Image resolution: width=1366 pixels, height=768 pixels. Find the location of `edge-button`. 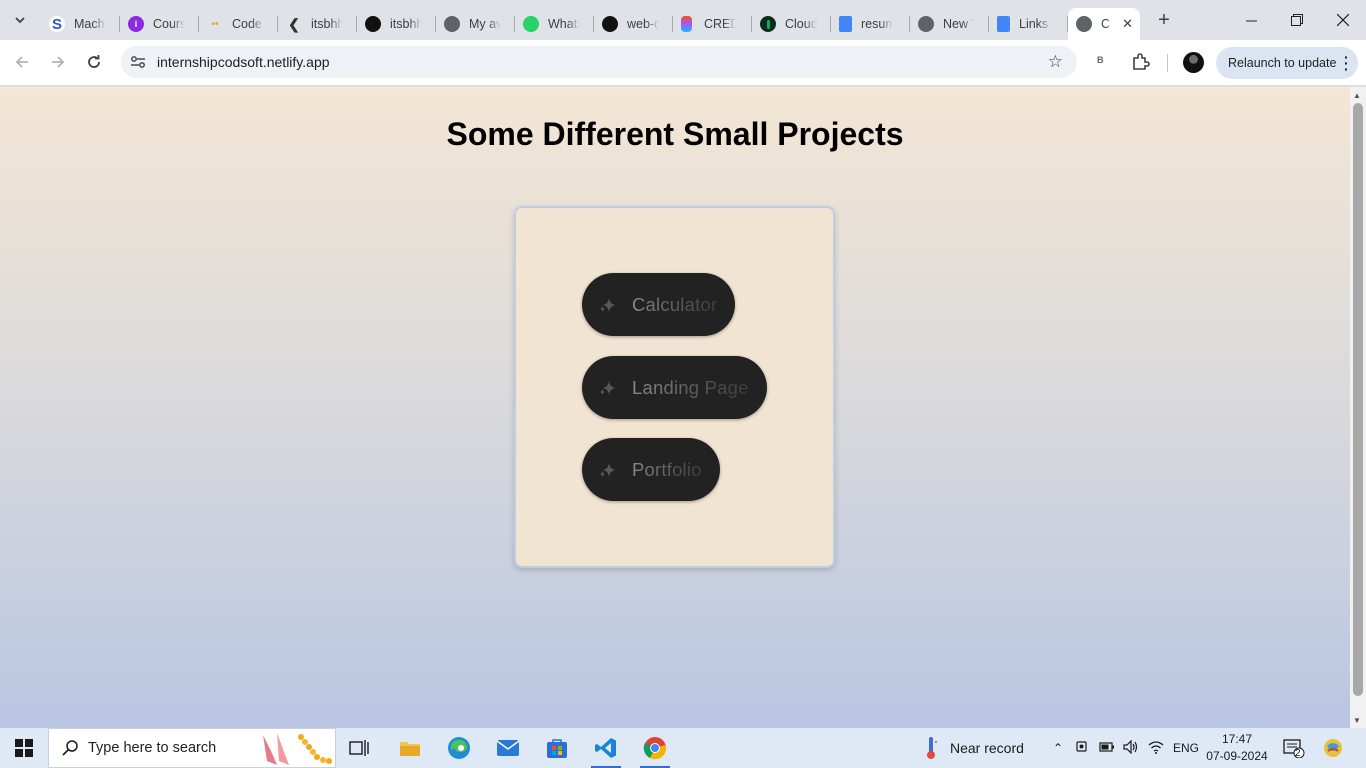

edge-button is located at coordinates (459, 748).